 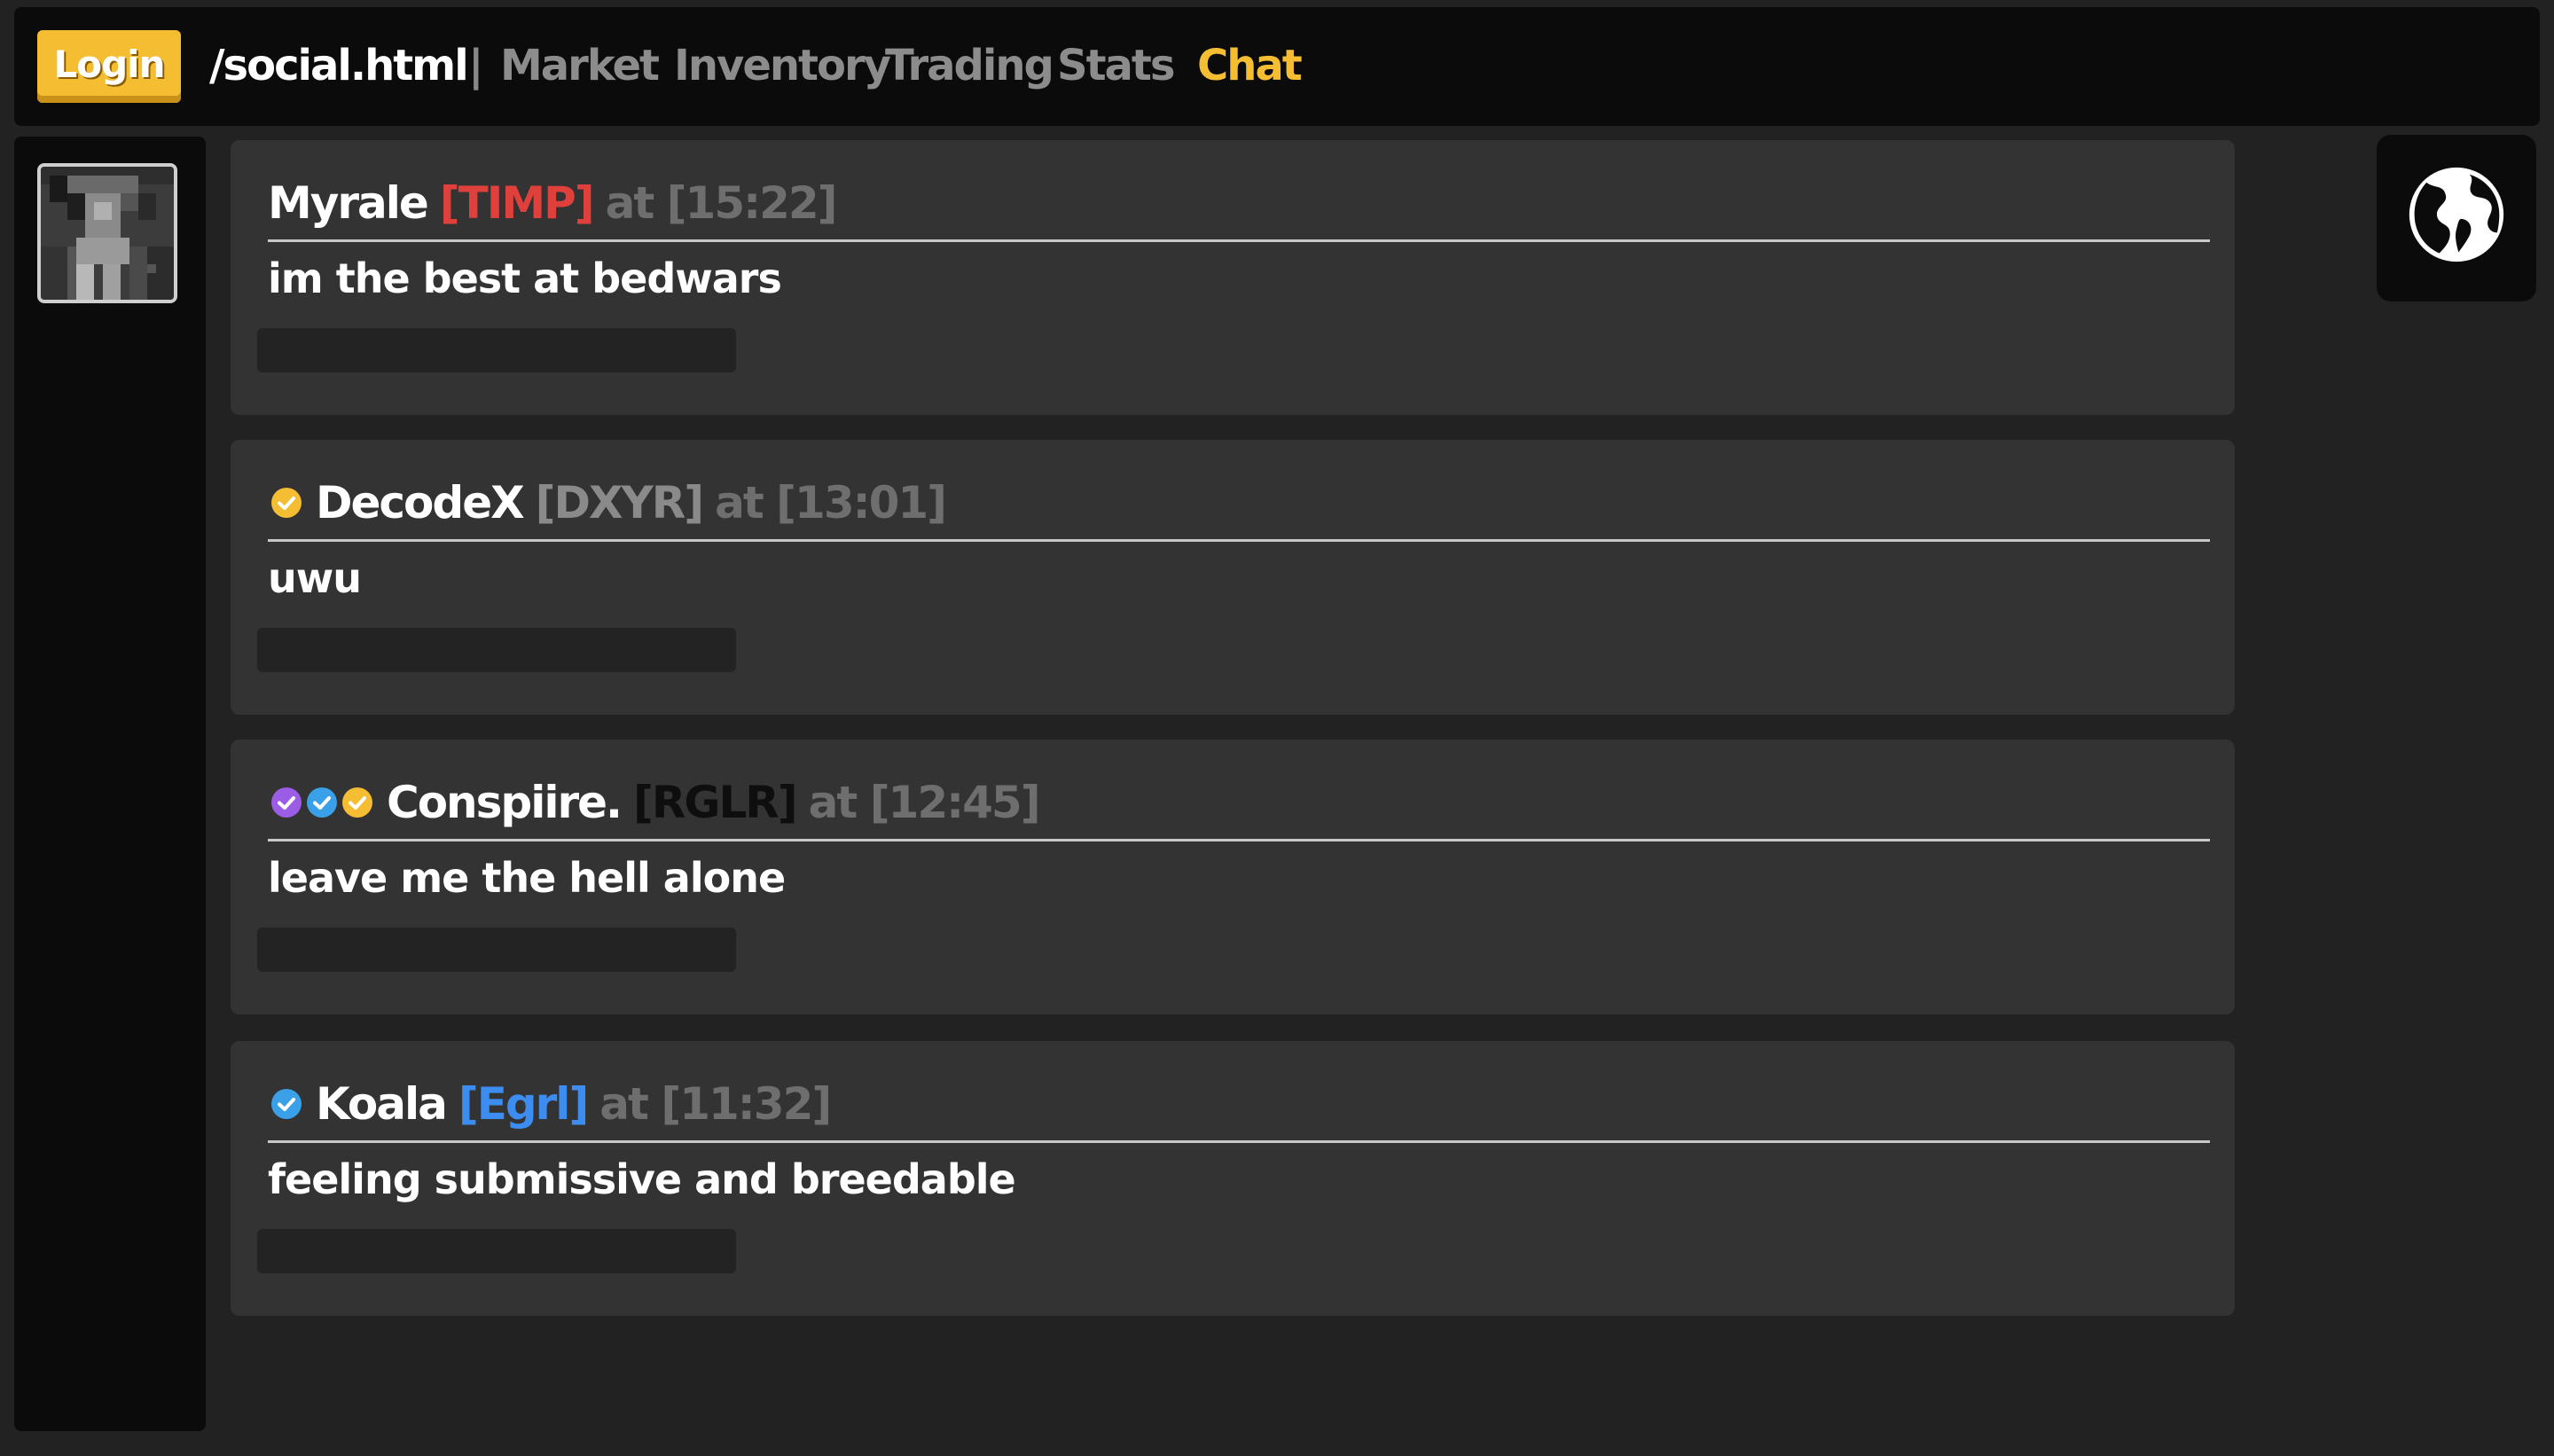 I want to click on nav-link-stats: Stats, so click(x=1116, y=65).